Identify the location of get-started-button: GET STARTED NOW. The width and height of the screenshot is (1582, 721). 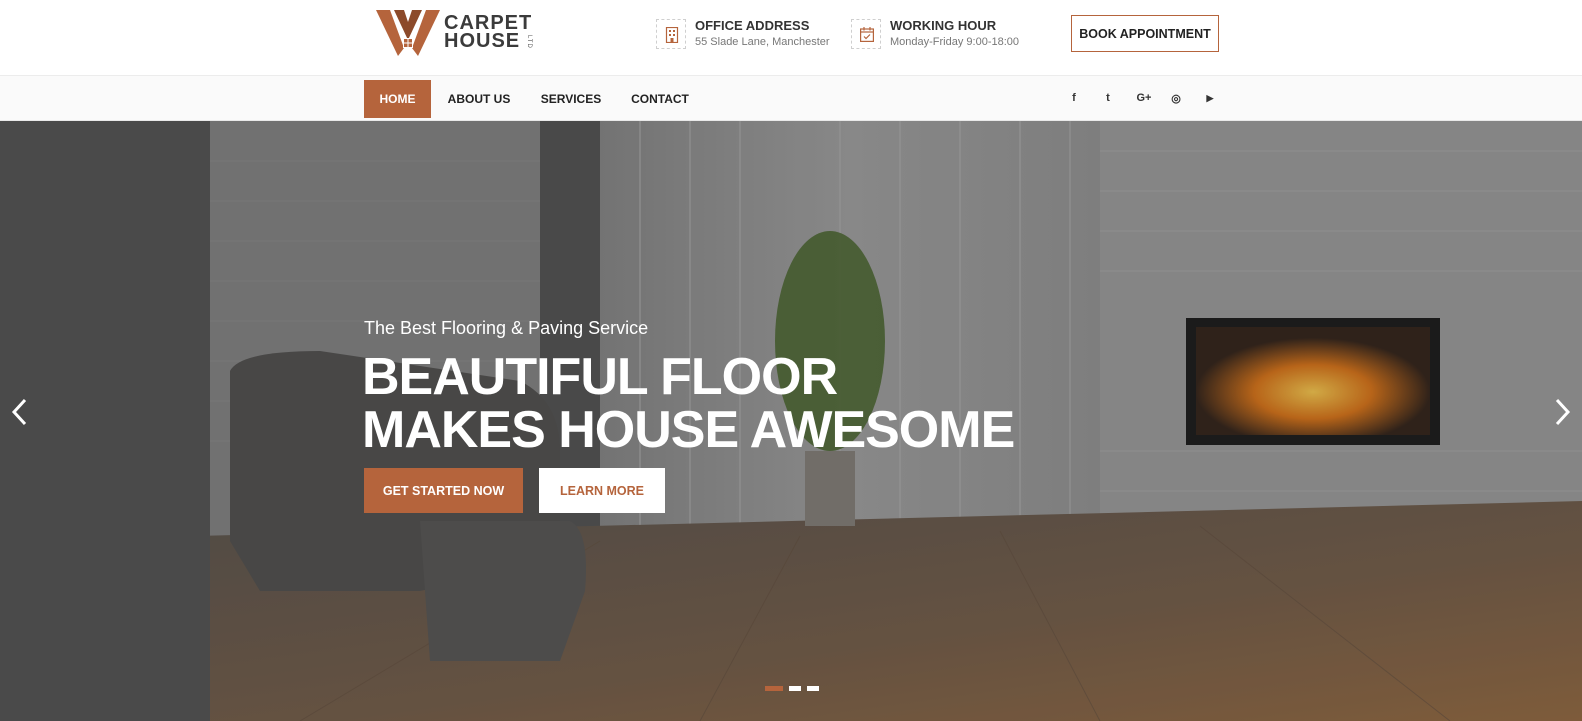
(443, 490).